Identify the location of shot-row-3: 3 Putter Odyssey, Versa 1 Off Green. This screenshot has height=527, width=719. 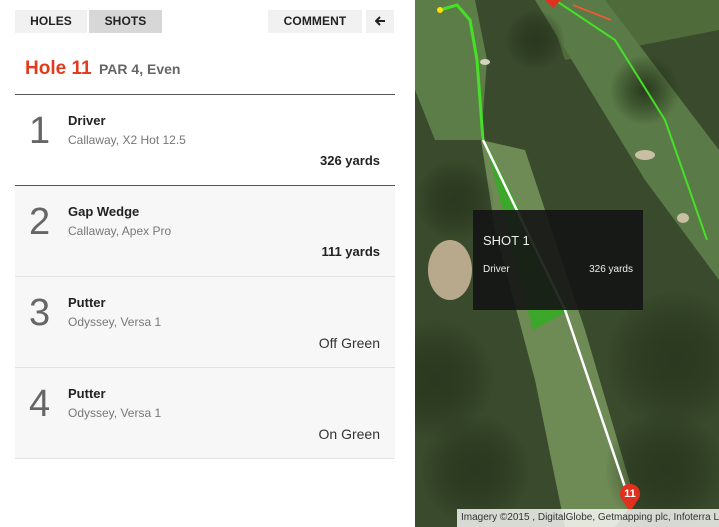
(205, 322).